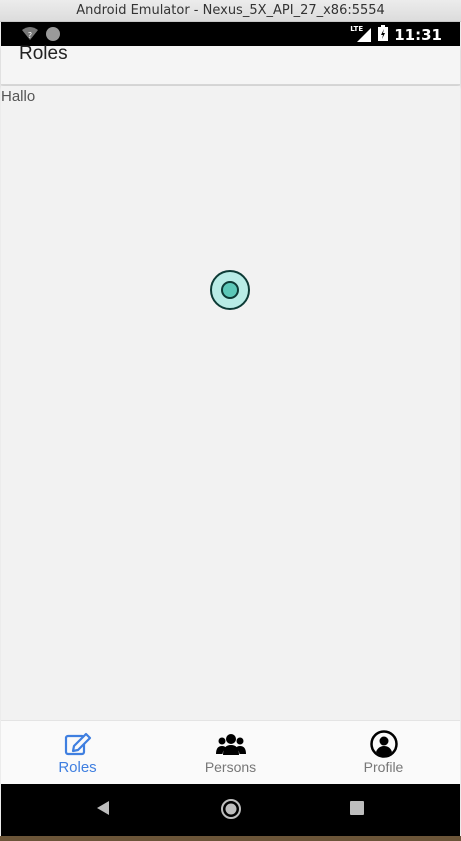 The height and width of the screenshot is (841, 461). I want to click on tab-persons: Persons, so click(230, 752).